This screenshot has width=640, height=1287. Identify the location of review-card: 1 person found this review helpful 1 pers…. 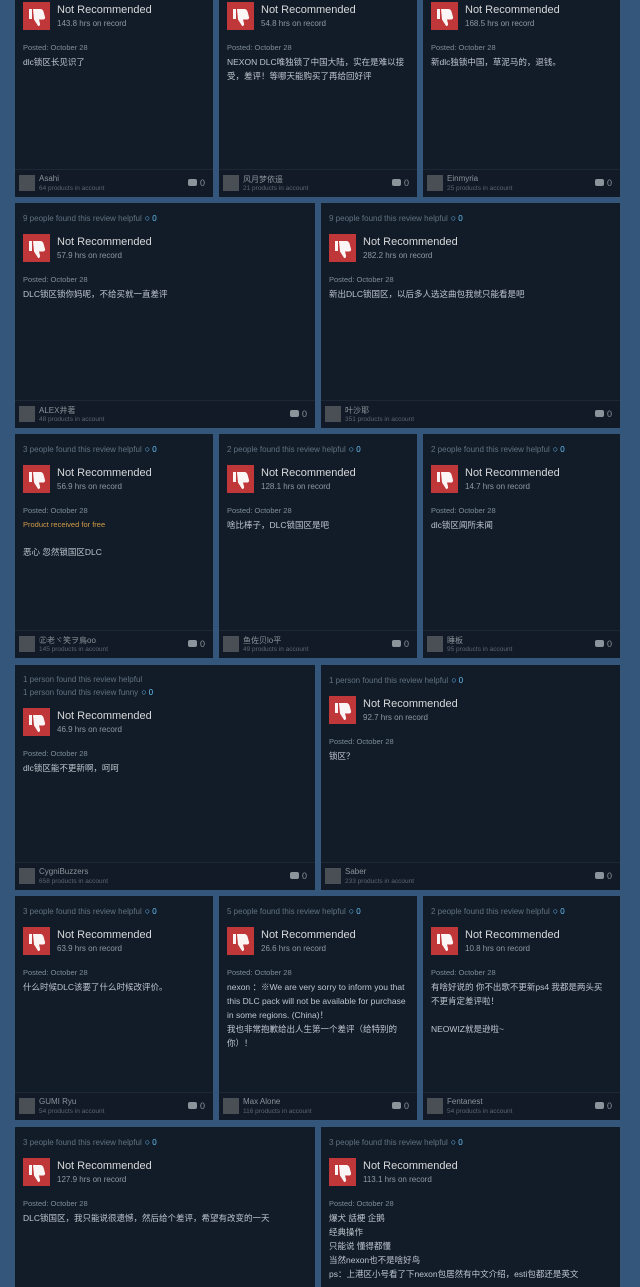
(165, 777).